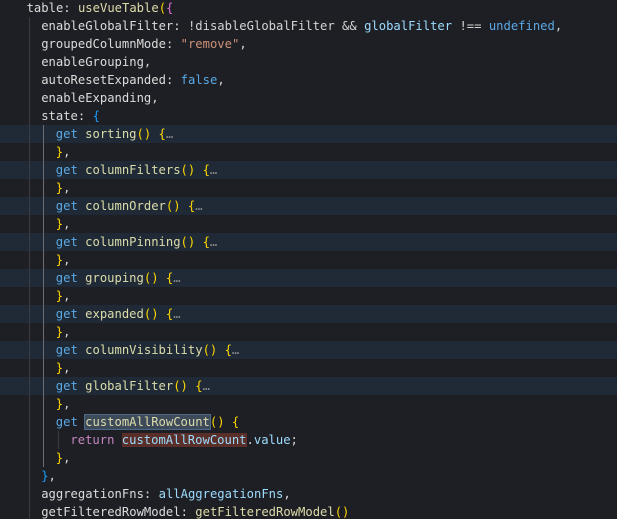 Image resolution: width=617 pixels, height=519 pixels. Describe the element at coordinates (308, 80) in the screenshot. I see `code-line: autoResetExpanded: false,` at that location.